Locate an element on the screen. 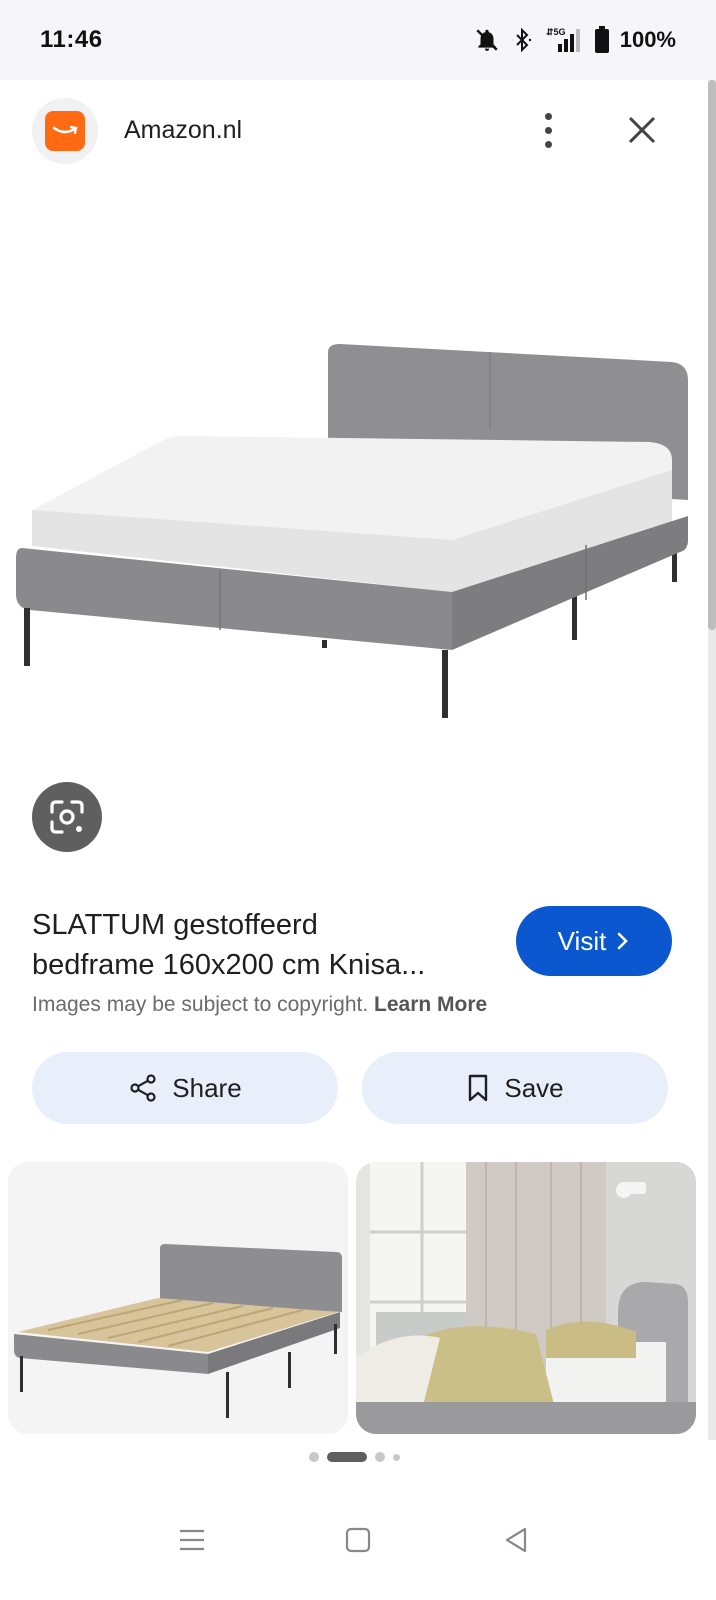 The width and height of the screenshot is (716, 1600). visit-button: Visit is located at coordinates (594, 941).